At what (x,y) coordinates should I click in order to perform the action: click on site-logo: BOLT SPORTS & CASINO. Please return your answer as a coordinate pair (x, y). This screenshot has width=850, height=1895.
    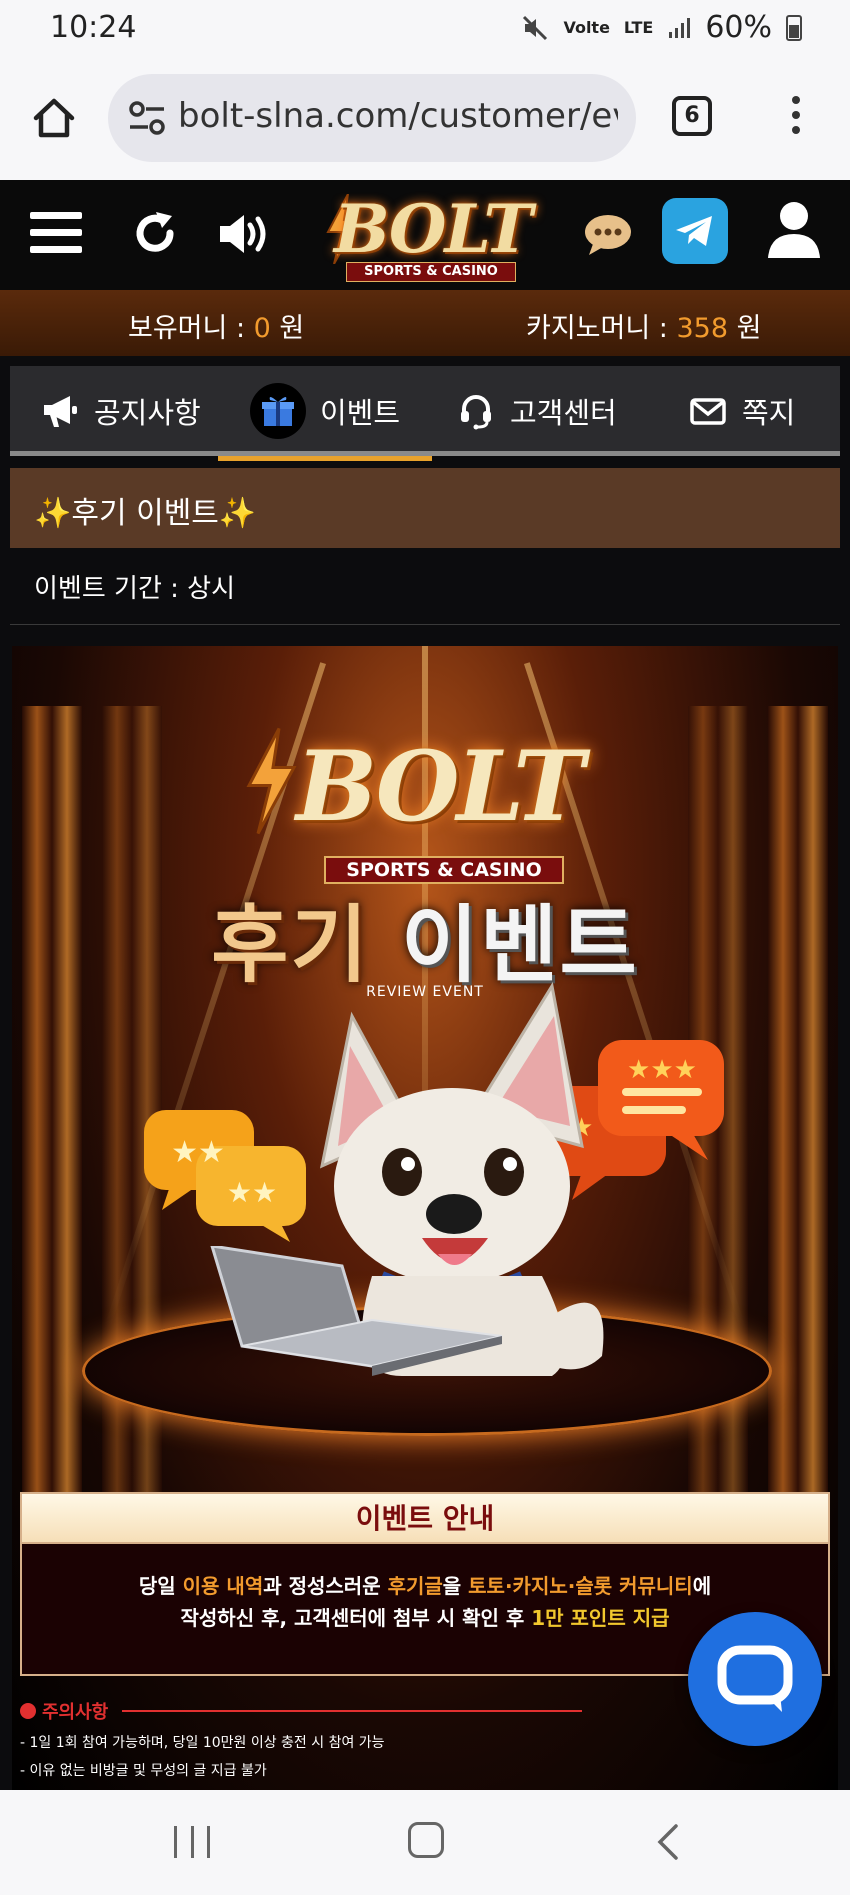
    Looking at the image, I should click on (427, 238).